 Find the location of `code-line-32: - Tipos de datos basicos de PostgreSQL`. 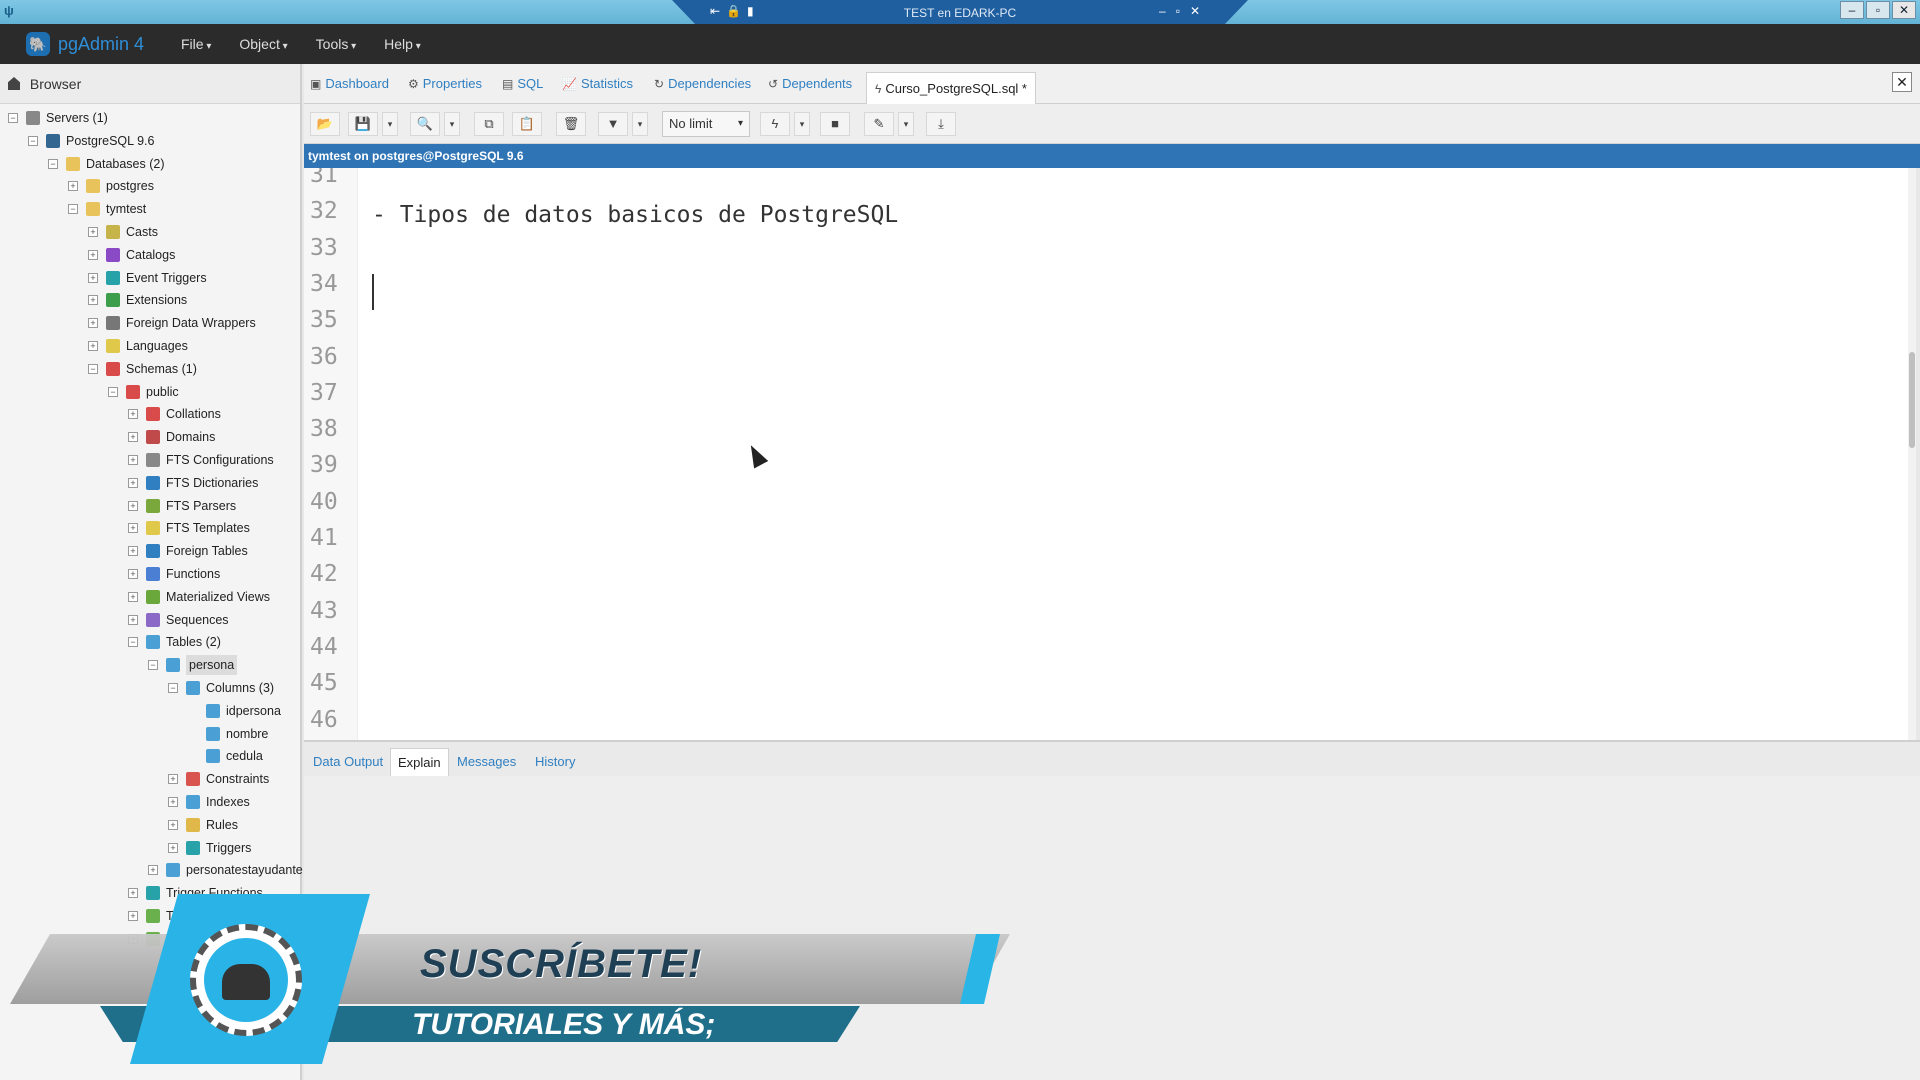

code-line-32: - Tipos de datos basicos de PostgreSQL is located at coordinates (635, 215).